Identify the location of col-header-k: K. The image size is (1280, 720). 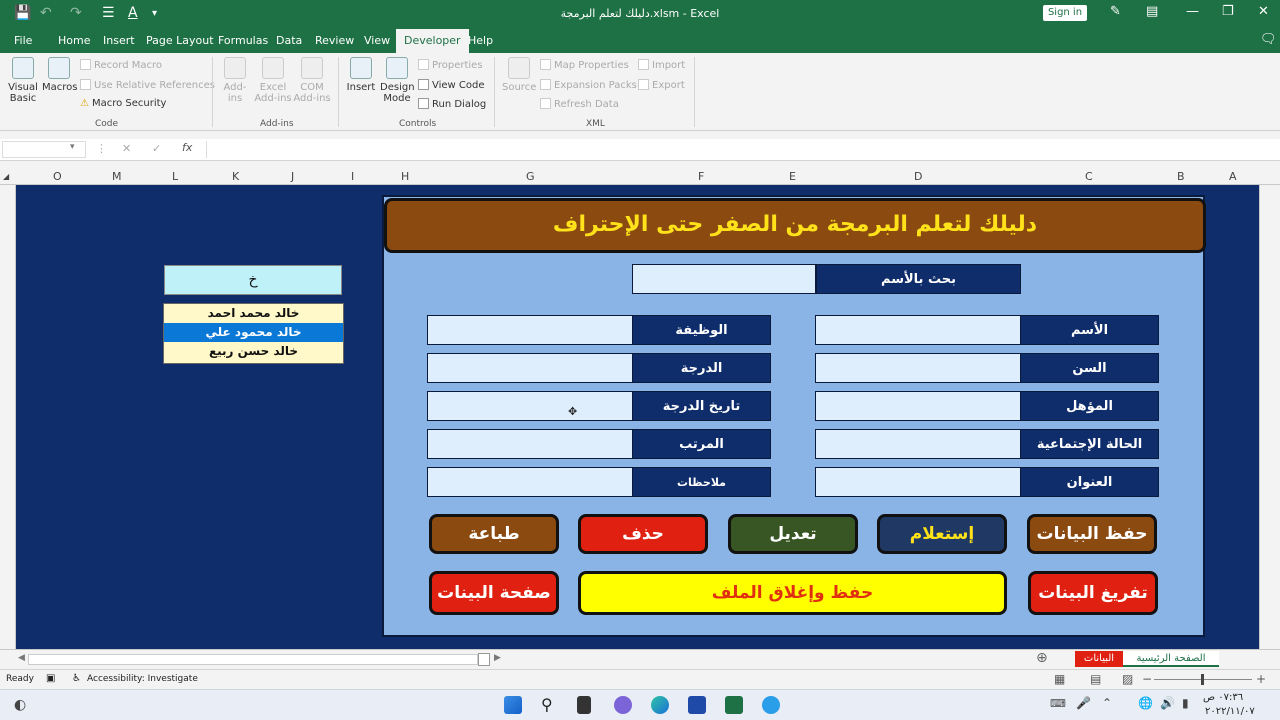
(235, 176).